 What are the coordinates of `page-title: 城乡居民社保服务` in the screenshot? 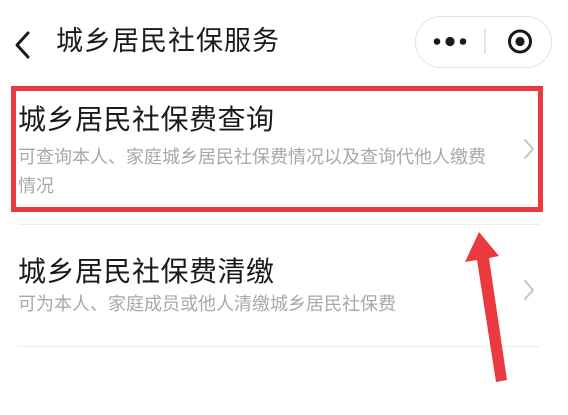 It's located at (168, 41).